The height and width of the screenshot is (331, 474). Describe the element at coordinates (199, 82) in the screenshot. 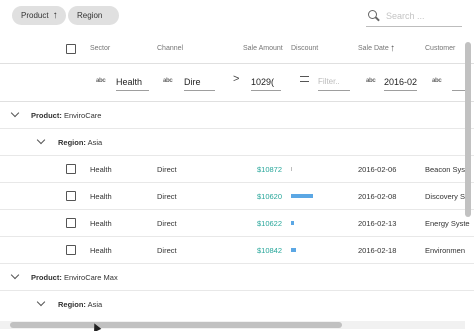

I see `channel-filter-input: Dire` at that location.